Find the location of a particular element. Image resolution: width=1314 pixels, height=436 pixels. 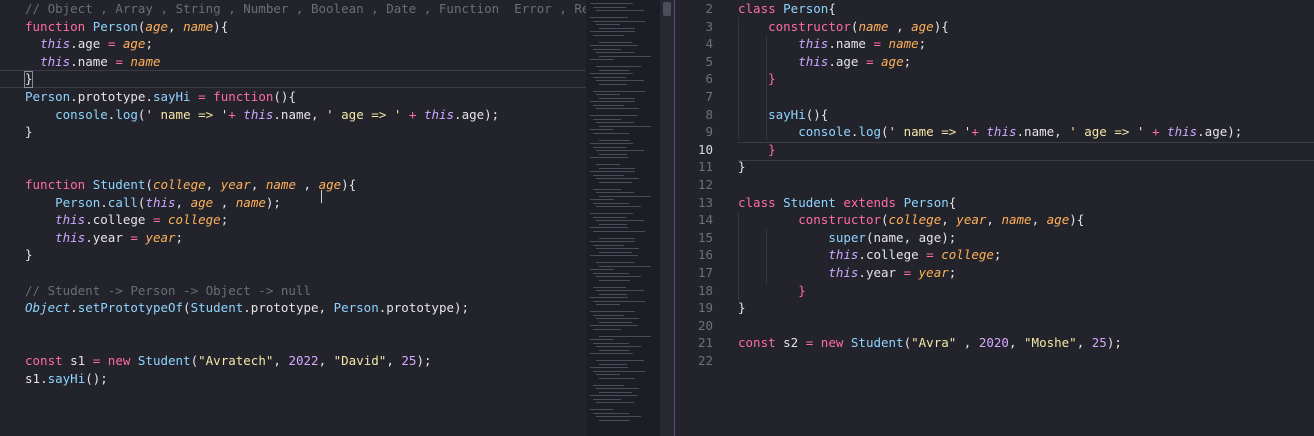

code-line: Person.prototype.sayHi = function(){ is located at coordinates (160, 96).